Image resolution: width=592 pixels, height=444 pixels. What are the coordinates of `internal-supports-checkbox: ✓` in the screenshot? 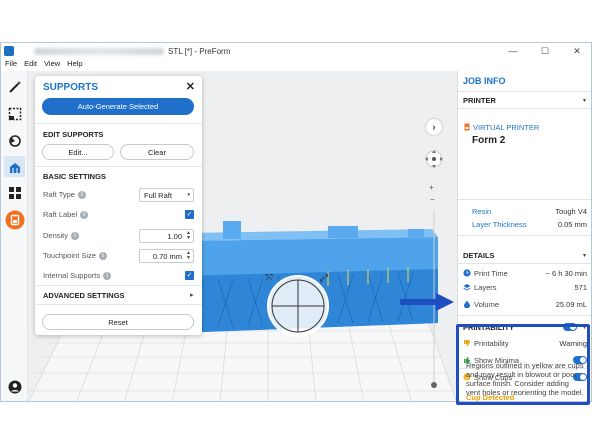 It's located at (189, 275).